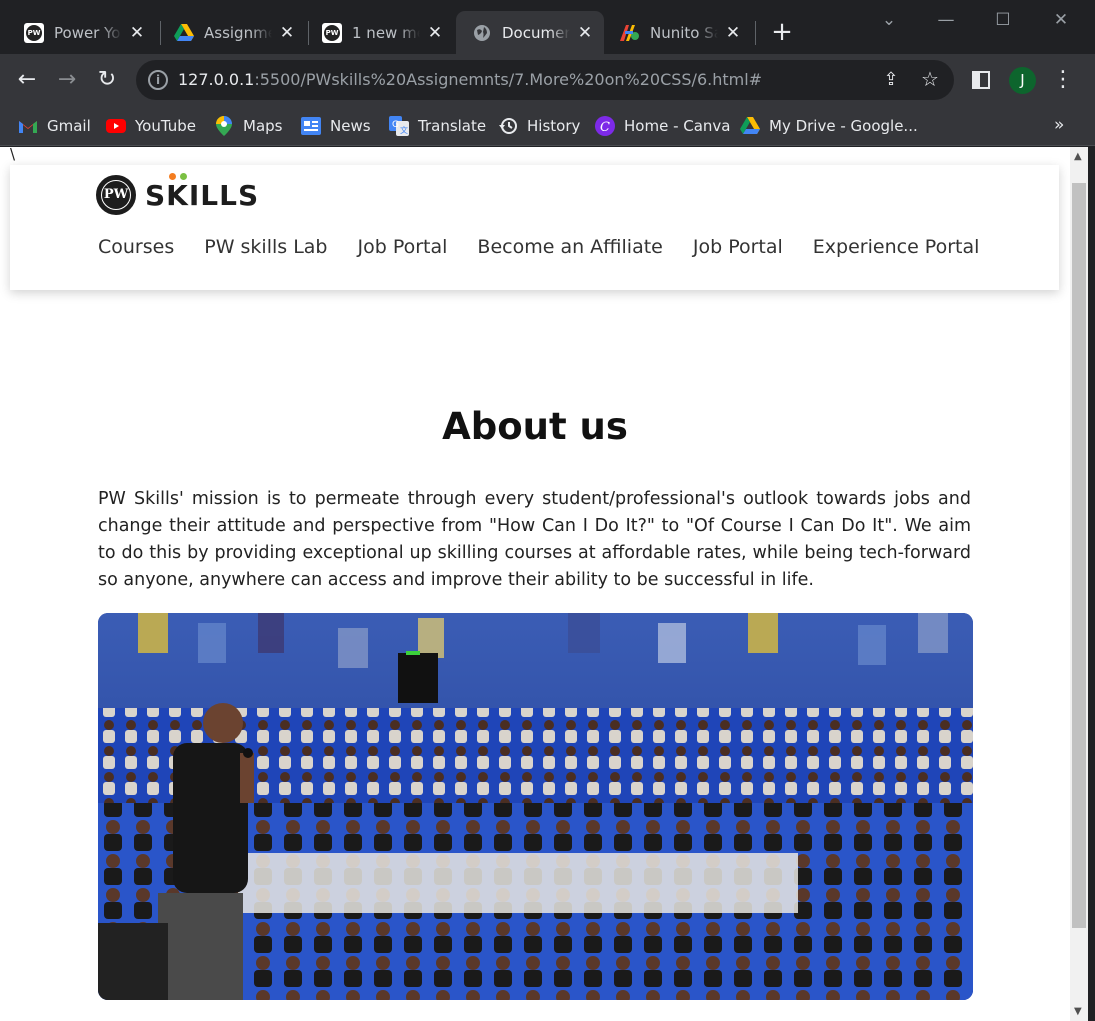 The width and height of the screenshot is (1095, 1021). What do you see at coordinates (452, 126) in the screenshot?
I see `bookmark-label: Translate` at bounding box center [452, 126].